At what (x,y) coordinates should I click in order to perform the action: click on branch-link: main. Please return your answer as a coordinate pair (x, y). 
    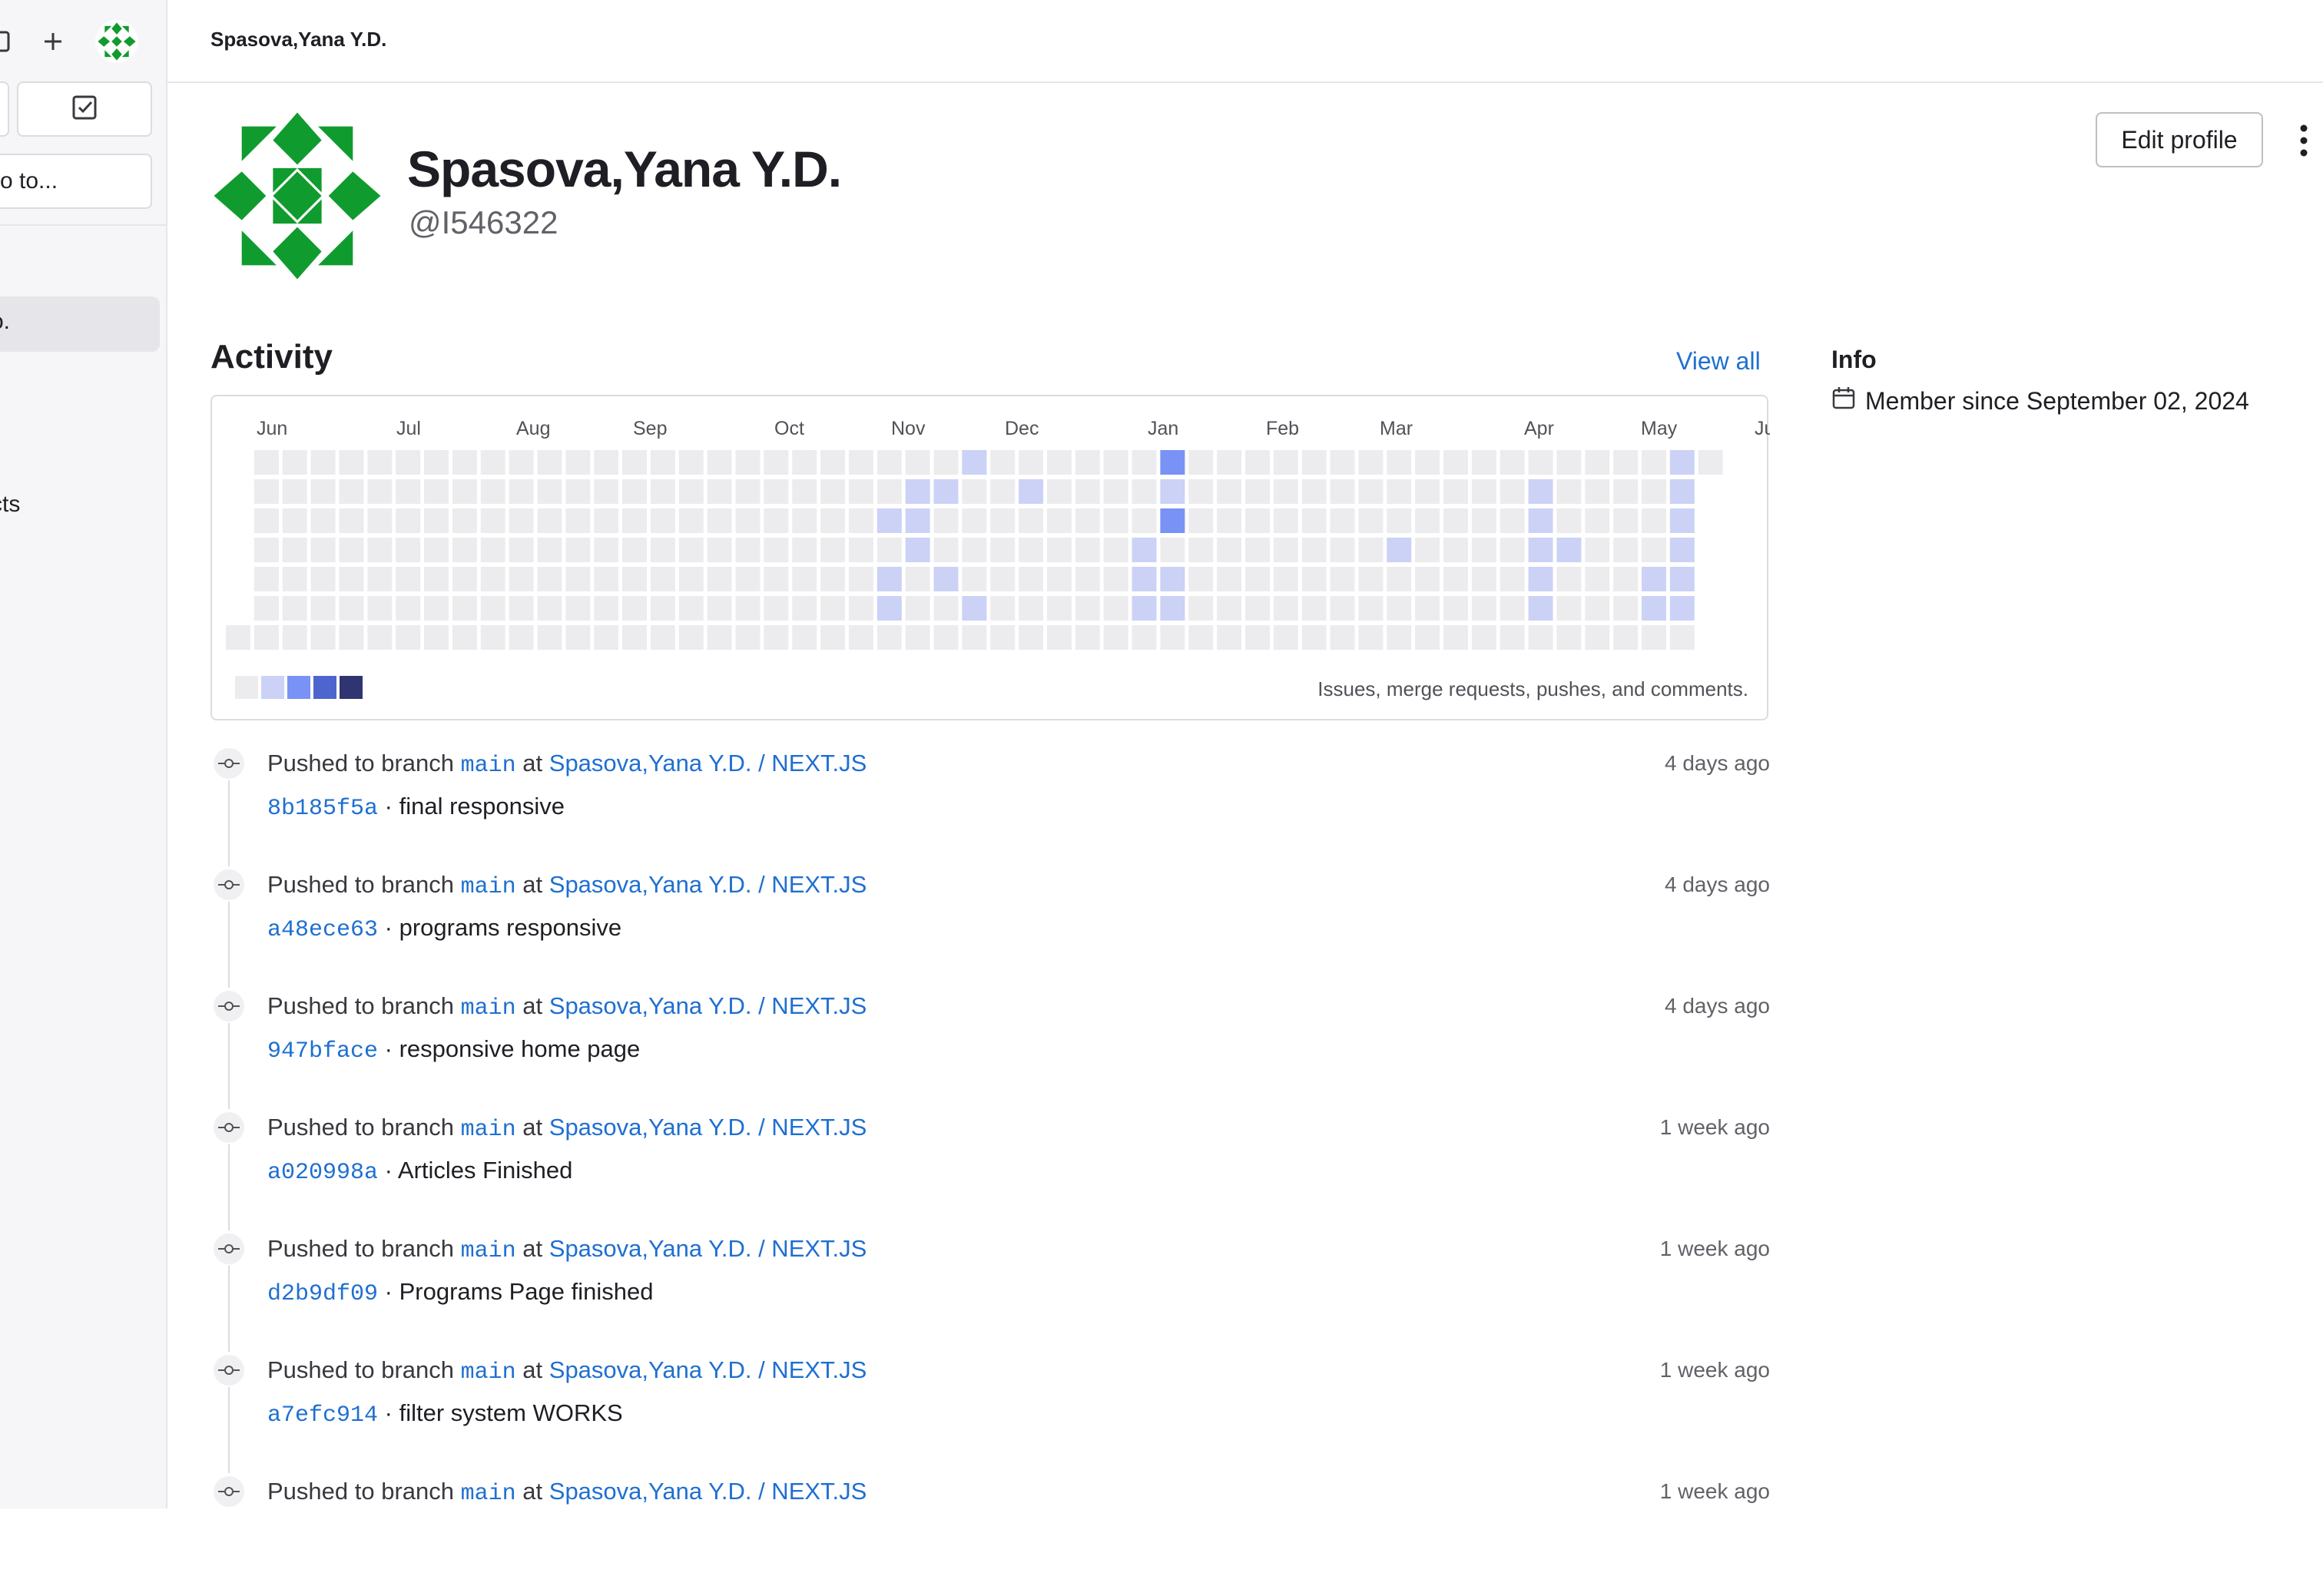
    Looking at the image, I should click on (489, 1008).